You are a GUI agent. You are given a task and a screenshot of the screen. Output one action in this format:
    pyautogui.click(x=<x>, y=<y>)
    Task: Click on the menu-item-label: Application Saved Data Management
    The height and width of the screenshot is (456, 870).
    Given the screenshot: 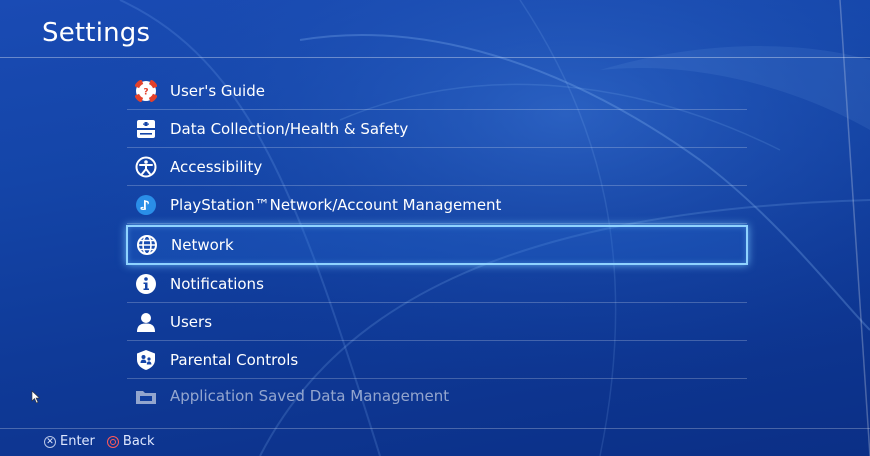 What is the action you would take?
    pyautogui.click(x=310, y=396)
    